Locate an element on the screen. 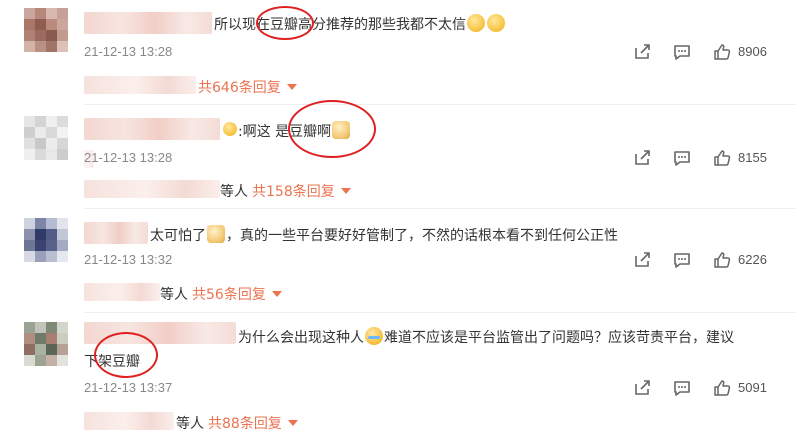 The width and height of the screenshot is (796, 446). comment-text: 为什么会出现这种人 难道不应该是平台监管出了问题吗？应该苛责平台，建议 is located at coordinates (486, 337).